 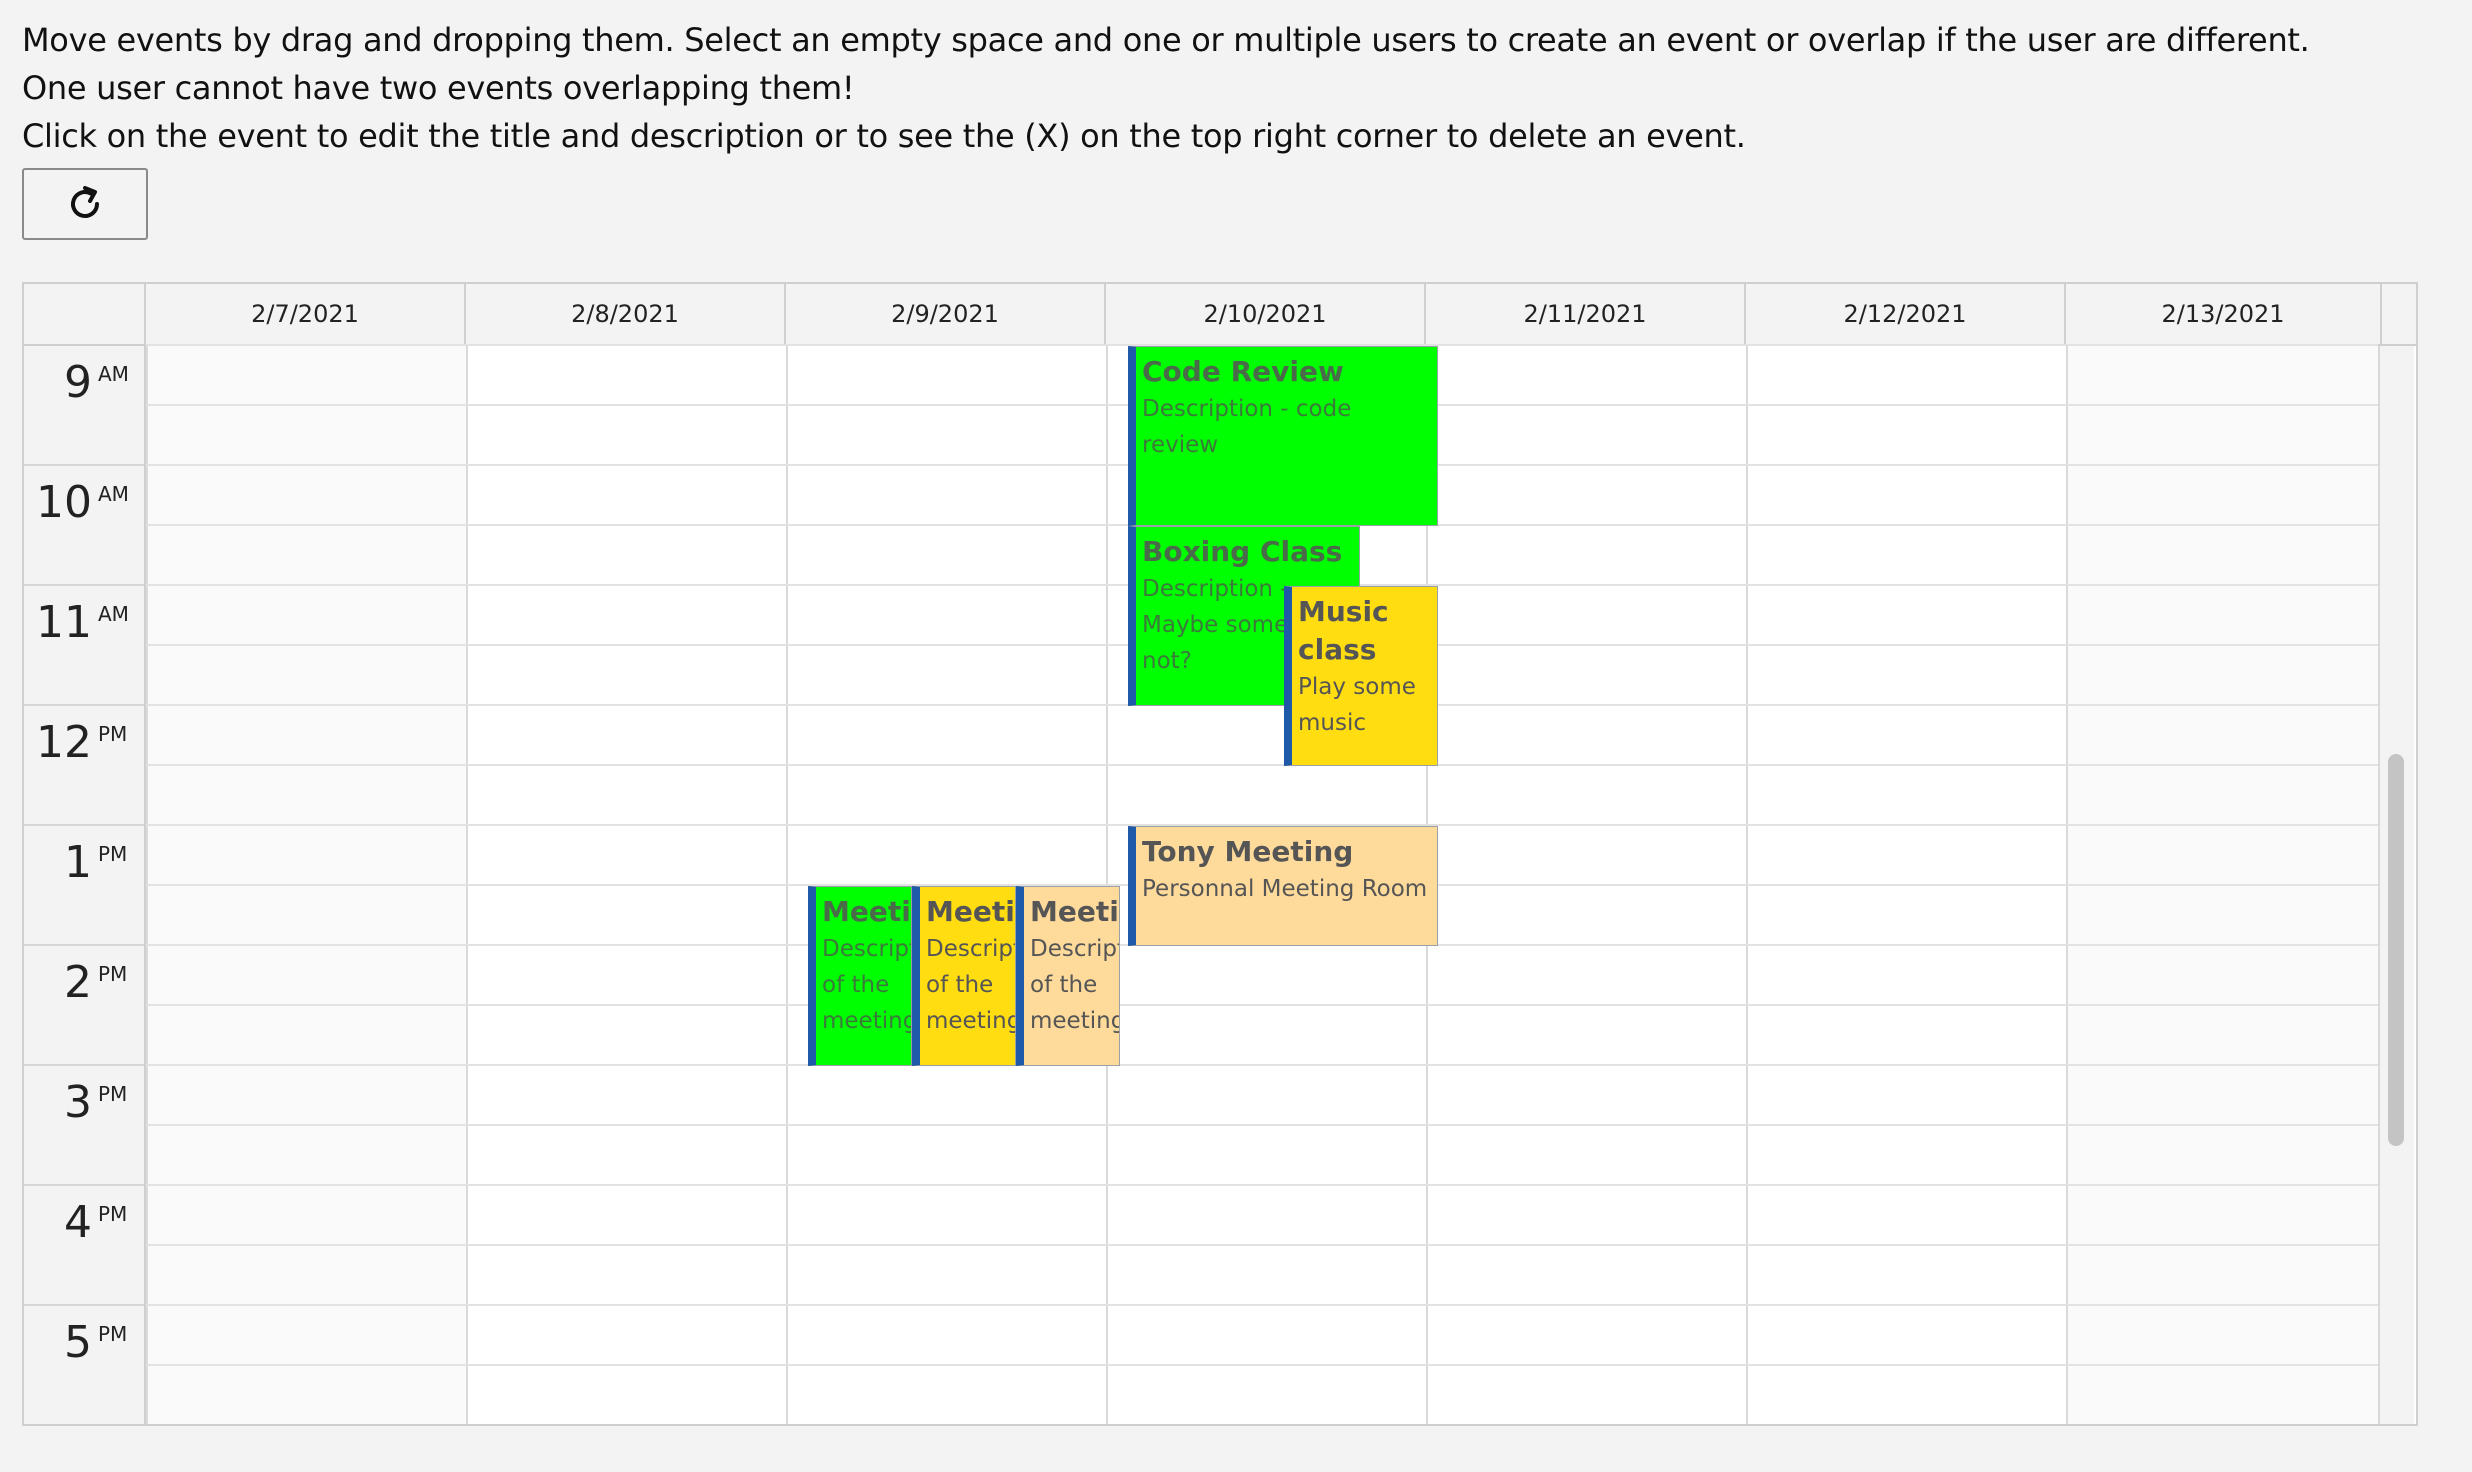 I want to click on time-slot-label: 1 PM, so click(x=84, y=886).